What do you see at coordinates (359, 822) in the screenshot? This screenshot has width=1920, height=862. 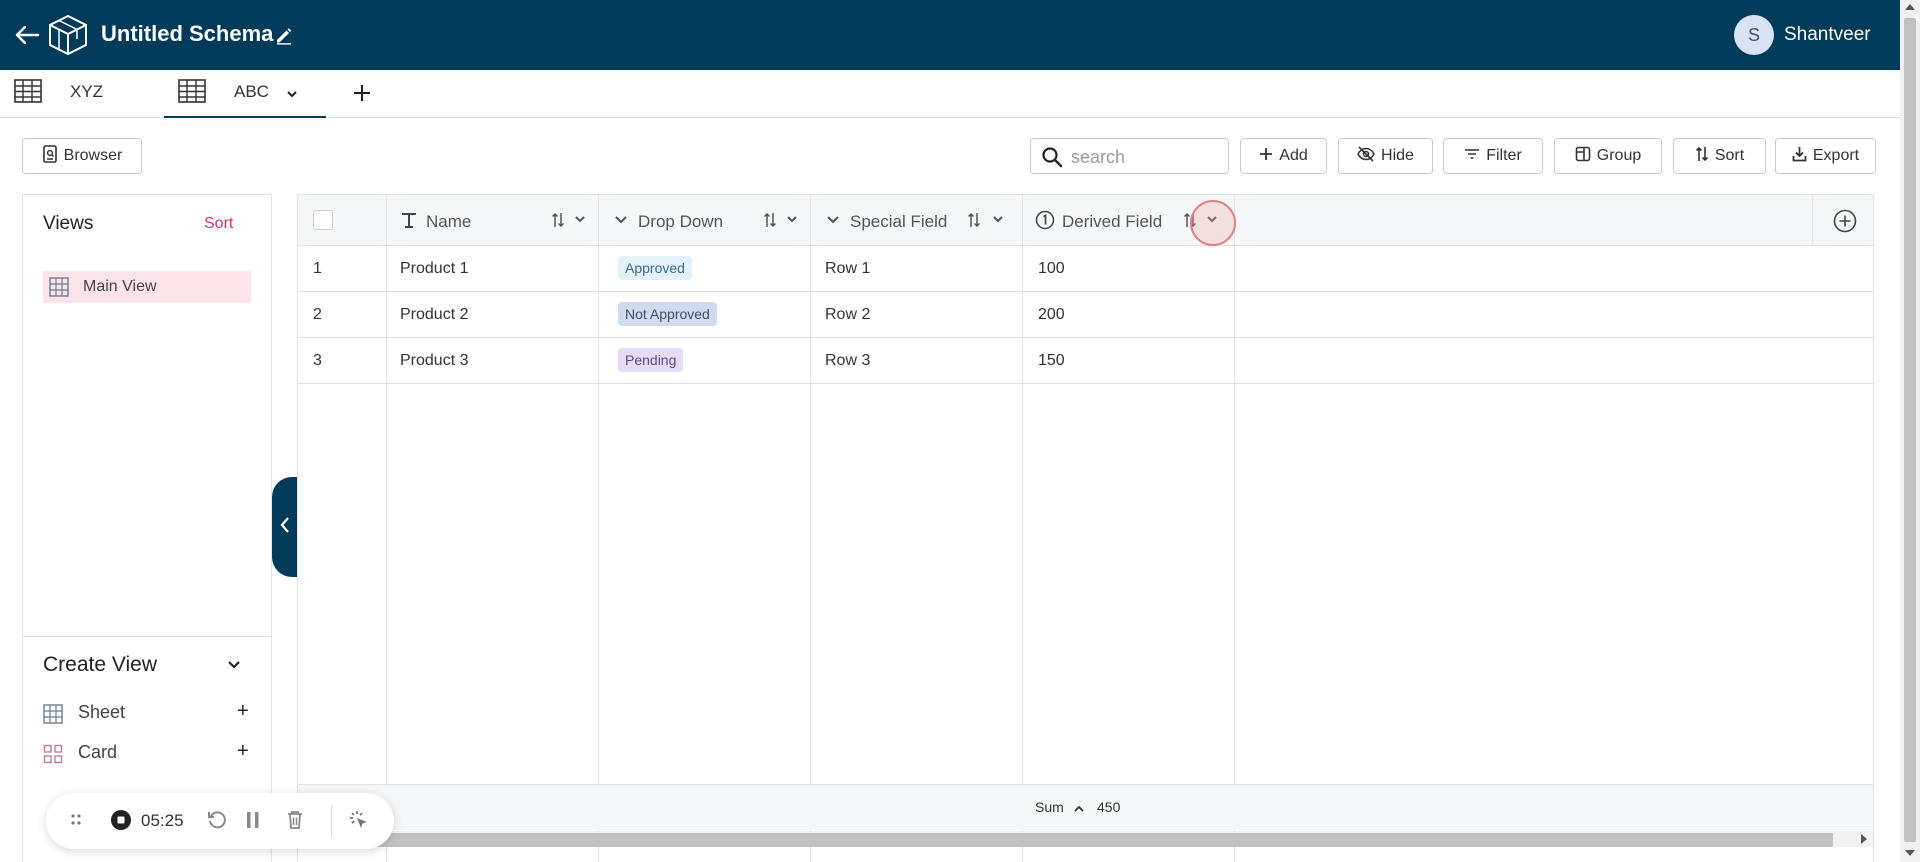 I see `magic-click-effect-icon` at bounding box center [359, 822].